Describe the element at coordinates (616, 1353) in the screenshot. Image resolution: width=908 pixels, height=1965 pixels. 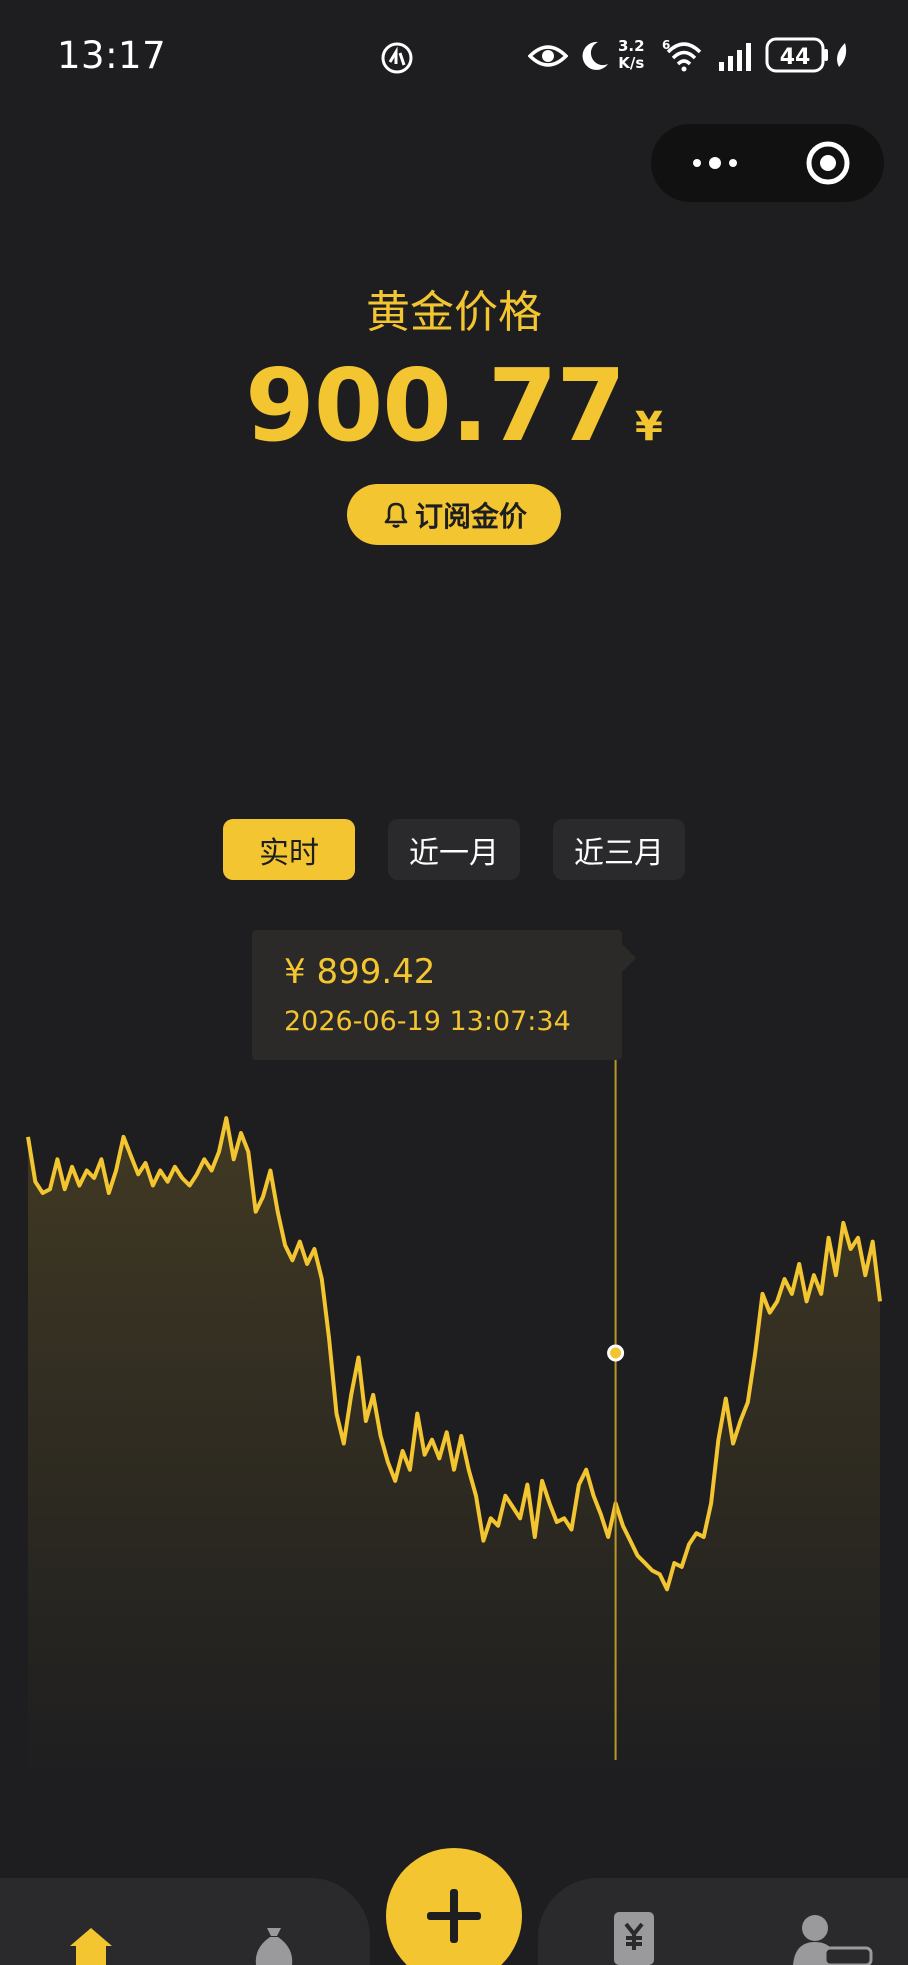
I see `selected-point` at that location.